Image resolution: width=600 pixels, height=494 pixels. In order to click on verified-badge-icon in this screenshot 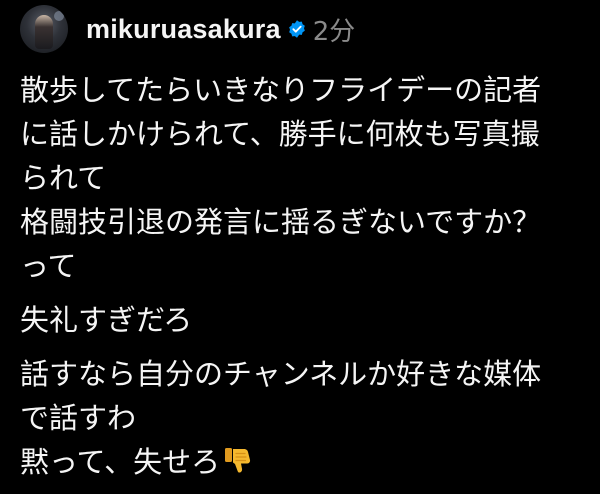, I will do `click(296, 29)`.